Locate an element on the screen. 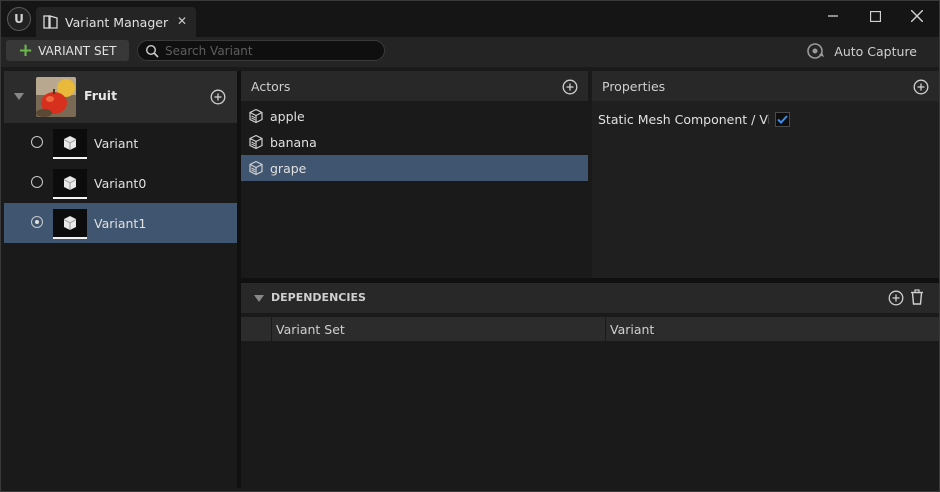  add-actor-icon is located at coordinates (570, 88).